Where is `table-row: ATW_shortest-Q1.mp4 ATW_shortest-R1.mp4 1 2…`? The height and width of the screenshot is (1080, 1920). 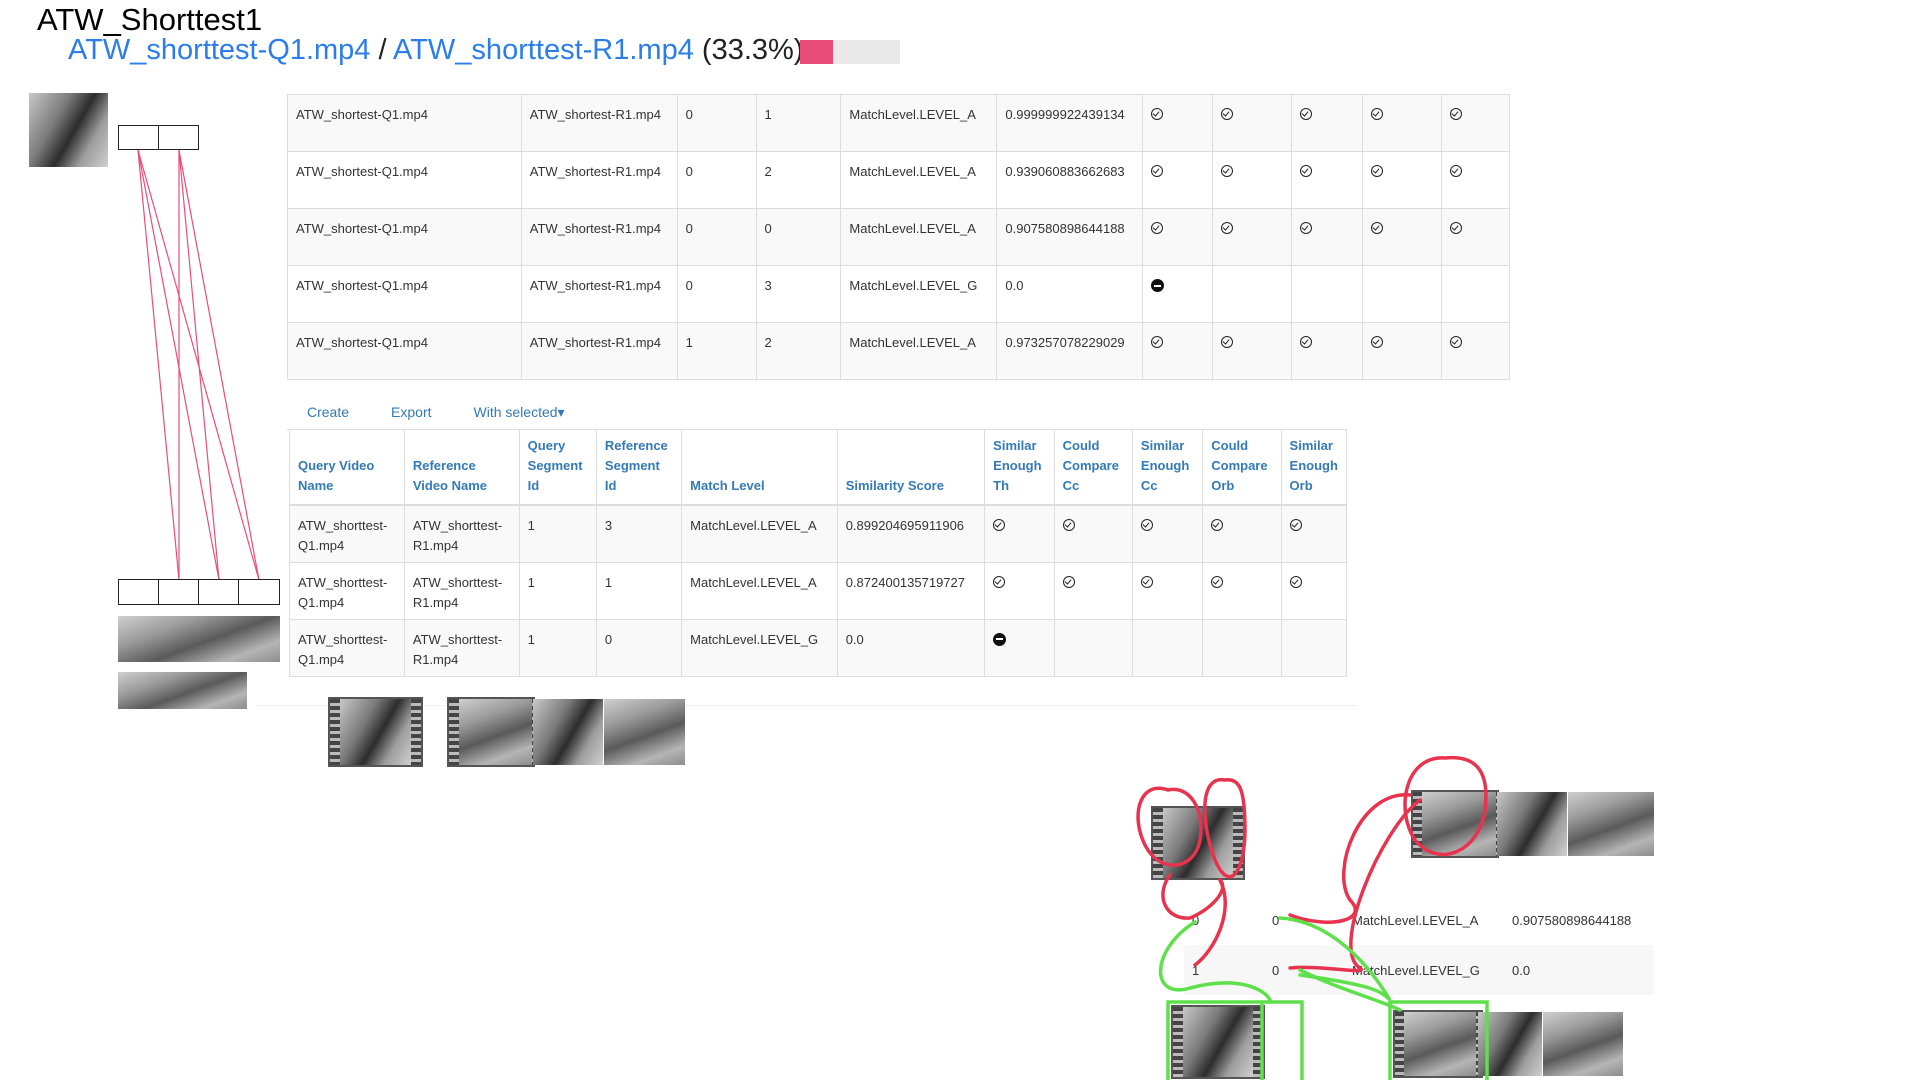 table-row: ATW_shortest-Q1.mp4 ATW_shortest-R1.mp4 1 2… is located at coordinates (898, 351).